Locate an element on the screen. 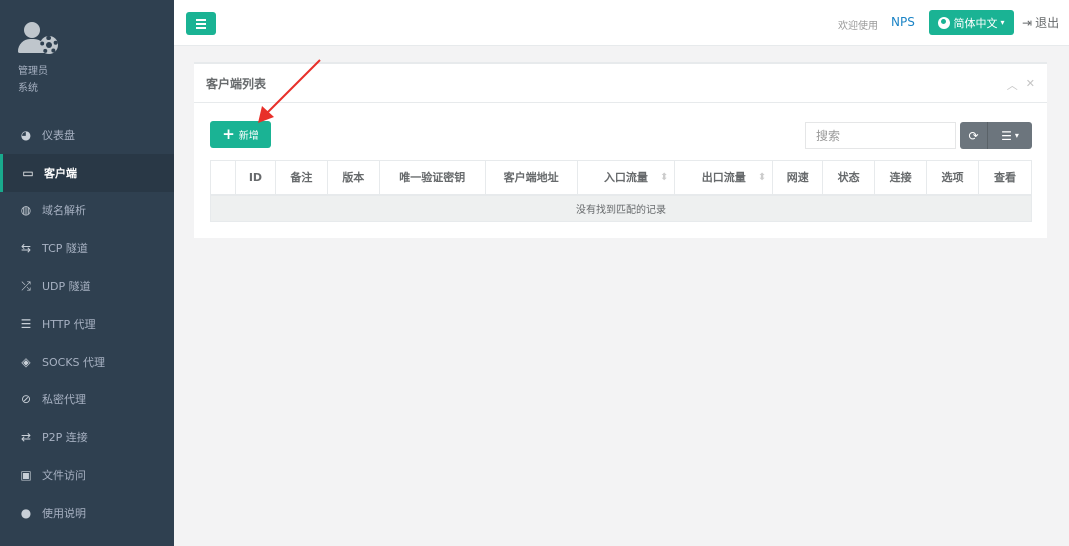  server-icon: ☰ is located at coordinates (26, 323).